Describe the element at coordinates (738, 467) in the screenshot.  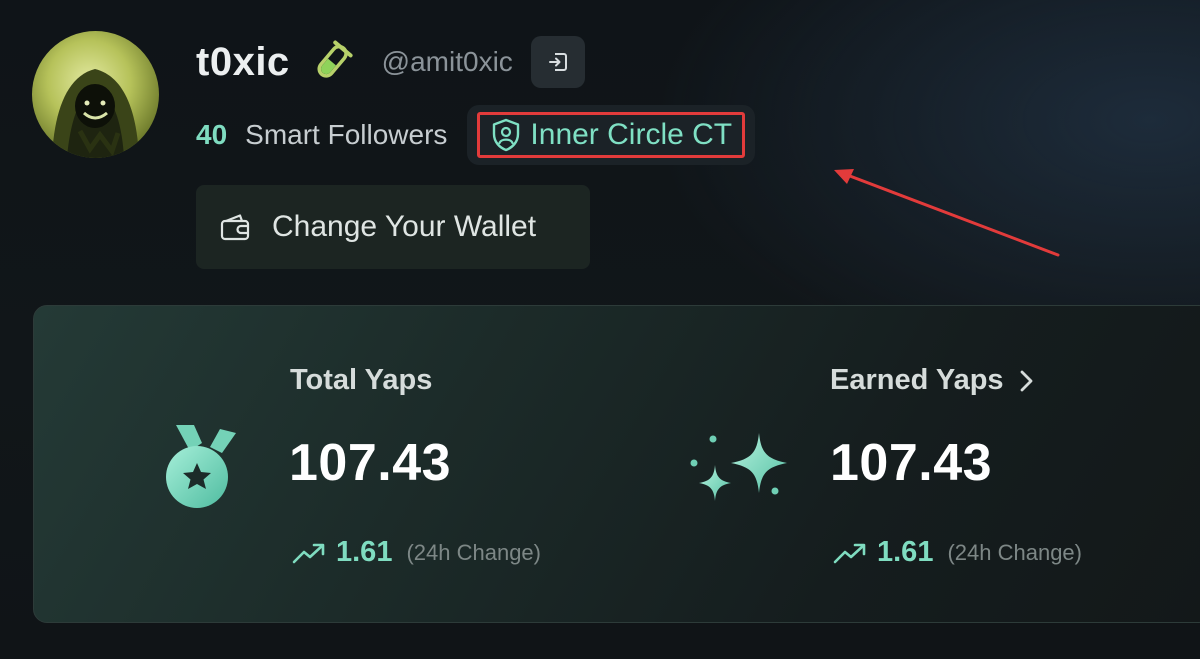
I see `sparkles-icon` at that location.